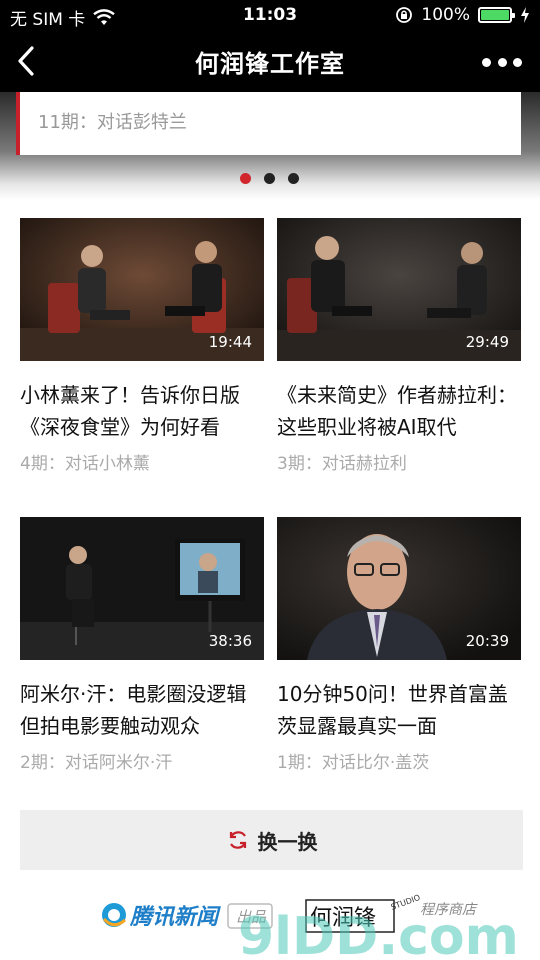 This screenshot has height=960, width=540. I want to click on battery-percent: 100%, so click(445, 15).